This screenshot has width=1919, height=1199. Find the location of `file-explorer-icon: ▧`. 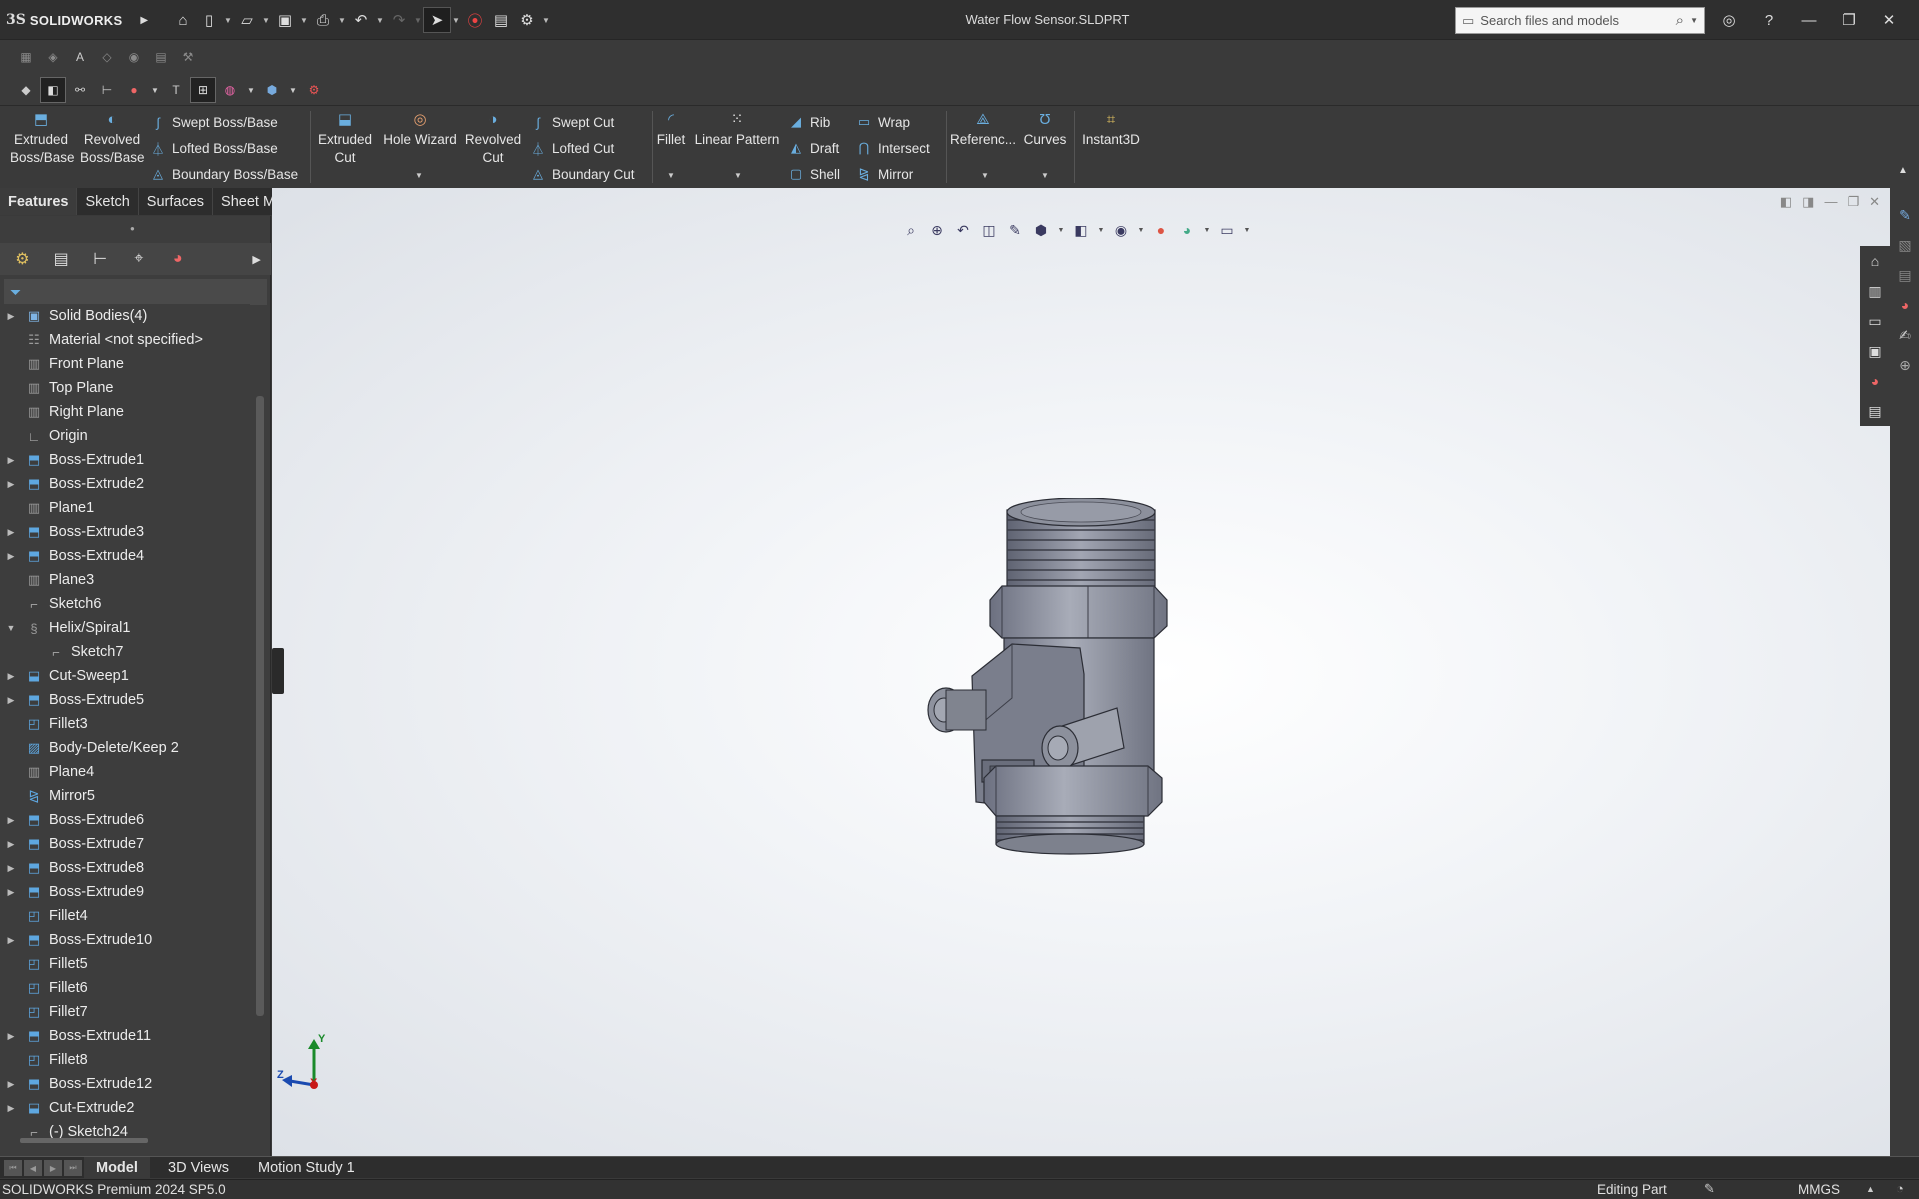

file-explorer-icon: ▧ is located at coordinates (1904, 245).